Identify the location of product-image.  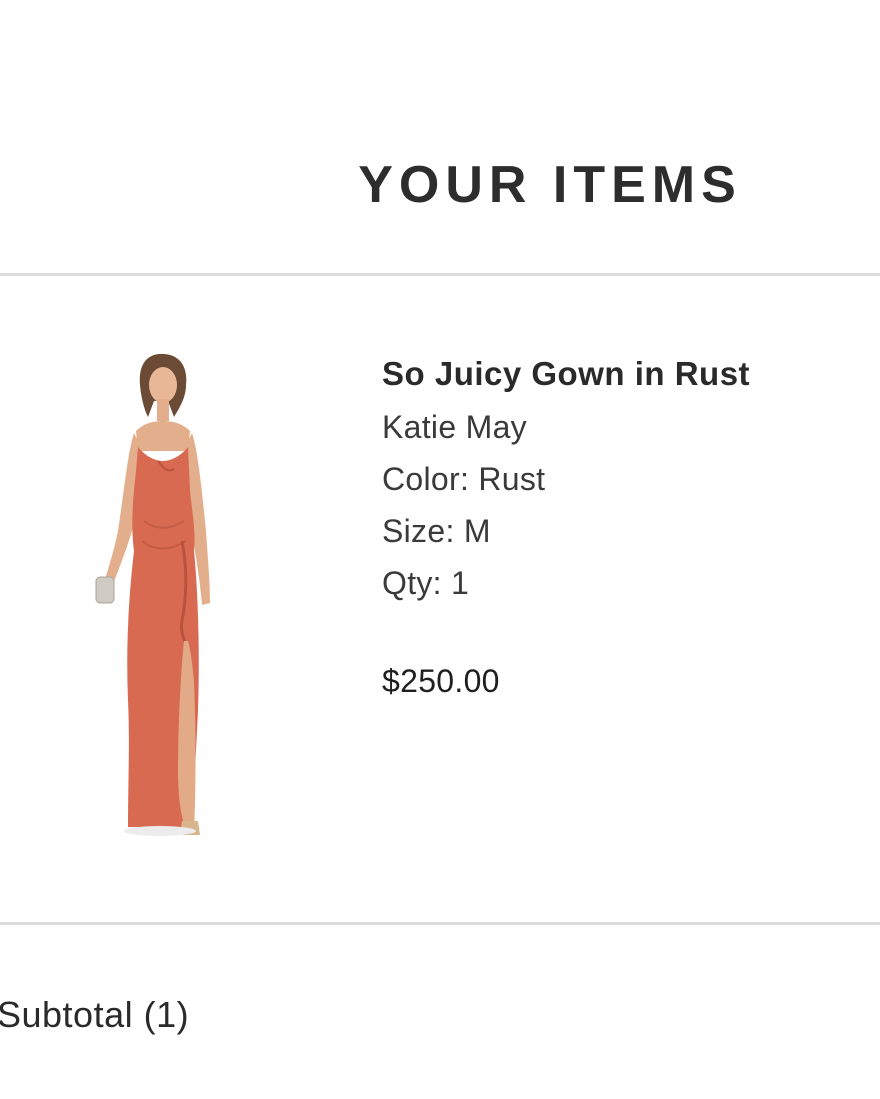
(163, 596).